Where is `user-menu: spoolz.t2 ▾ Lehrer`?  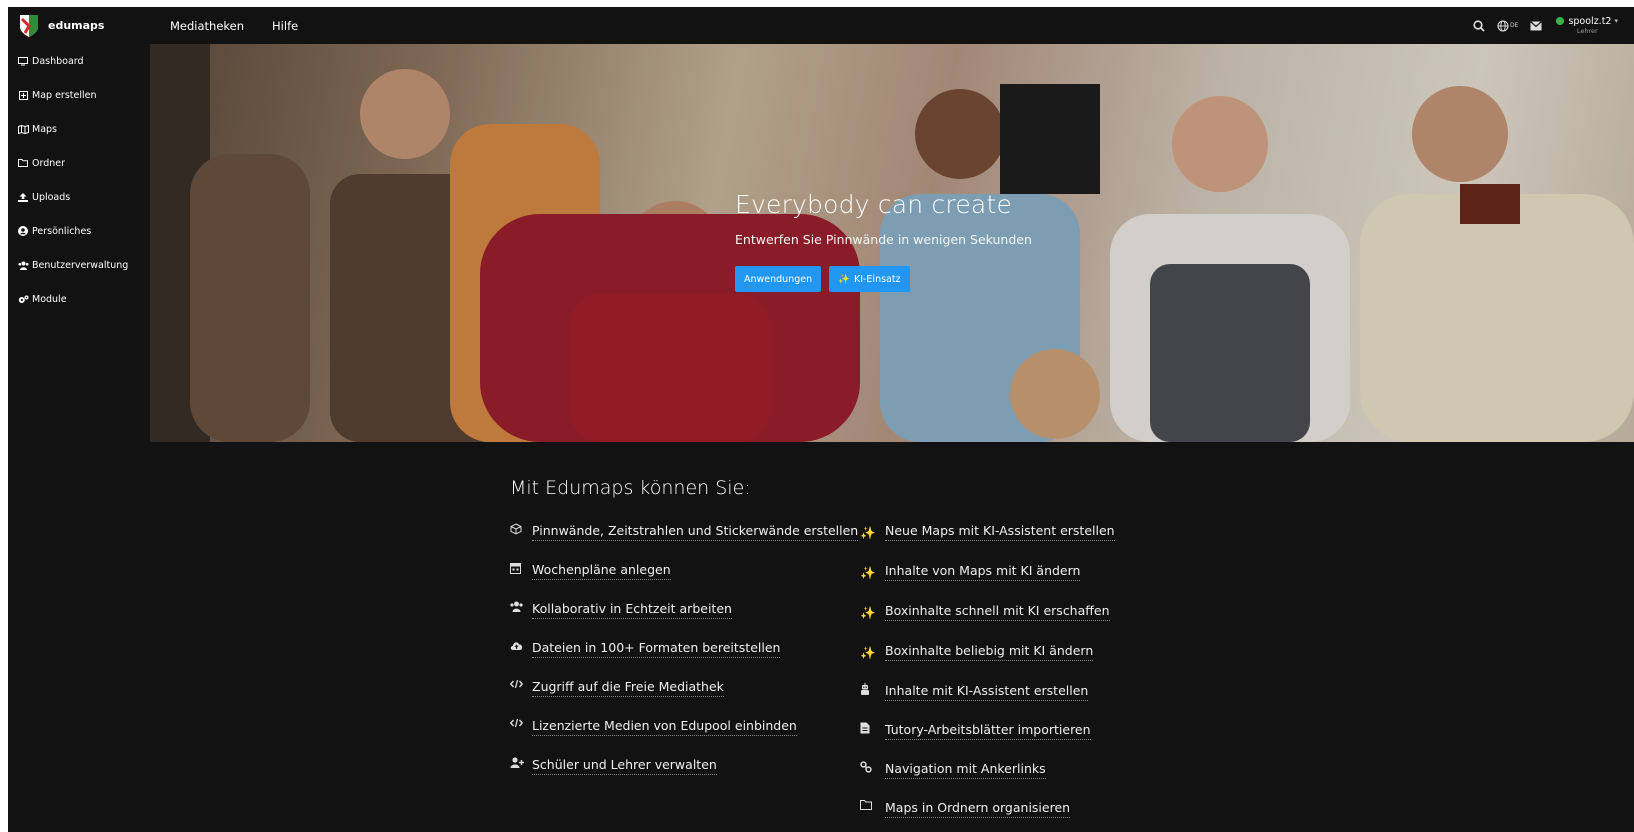 user-menu: spoolz.t2 ▾ Lehrer is located at coordinates (1587, 25).